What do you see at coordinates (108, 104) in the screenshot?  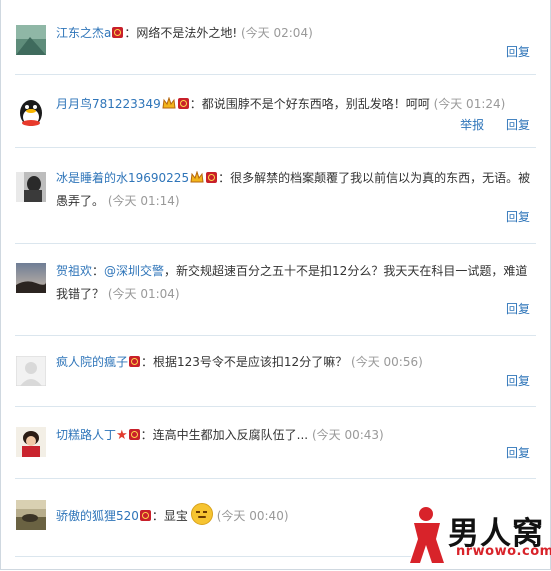 I see `username-link: 月月鸟781223349` at bounding box center [108, 104].